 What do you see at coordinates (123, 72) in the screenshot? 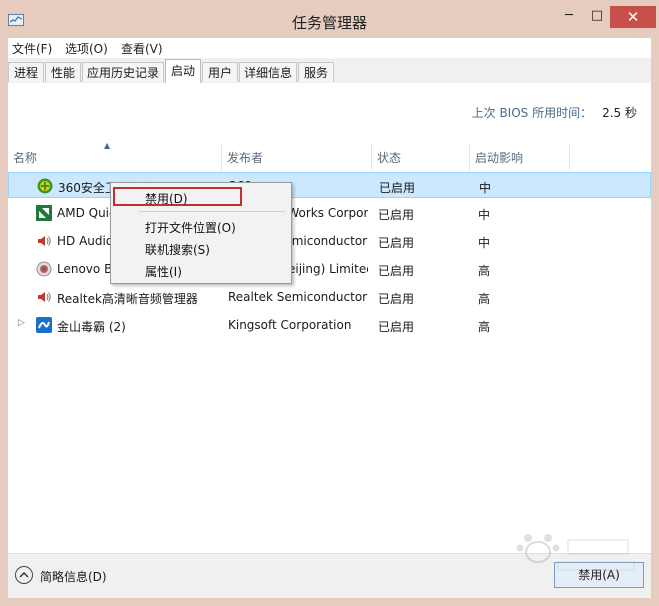
I see `tab-app-history: 应用历史记录` at bounding box center [123, 72].